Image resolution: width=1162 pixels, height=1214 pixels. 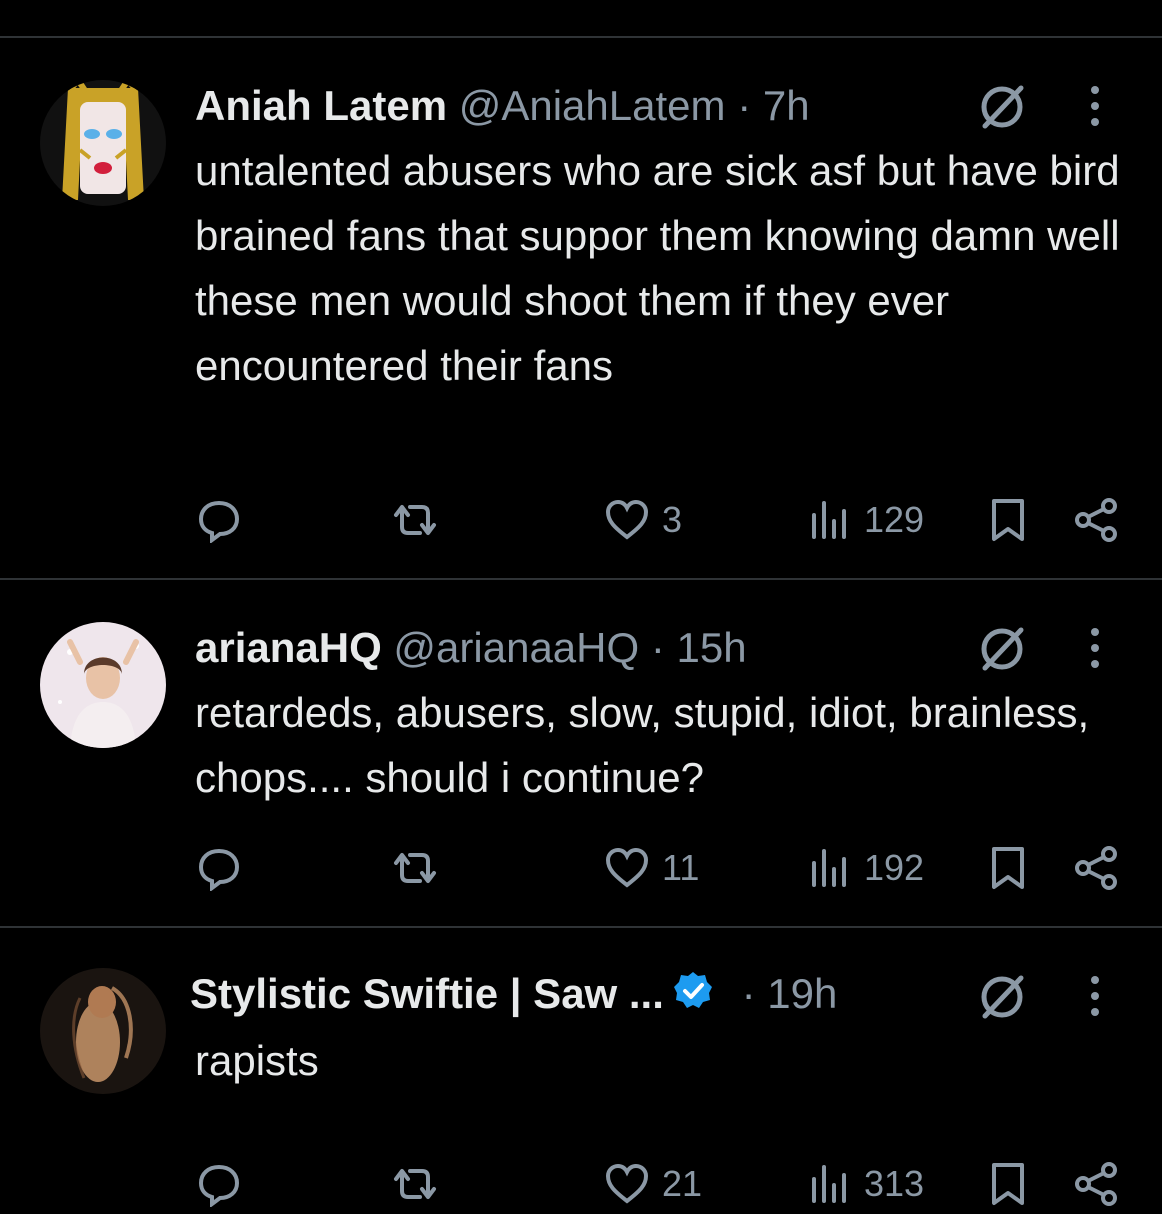 What do you see at coordinates (894, 867) in the screenshot?
I see `view-count: 192` at bounding box center [894, 867].